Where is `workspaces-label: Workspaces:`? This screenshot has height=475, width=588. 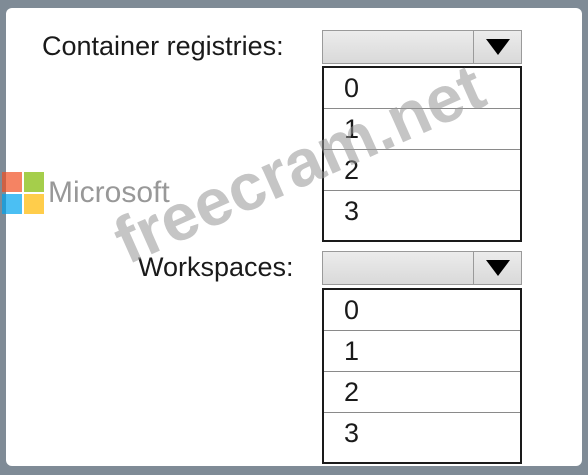
workspaces-label: Workspaces: is located at coordinates (216, 267).